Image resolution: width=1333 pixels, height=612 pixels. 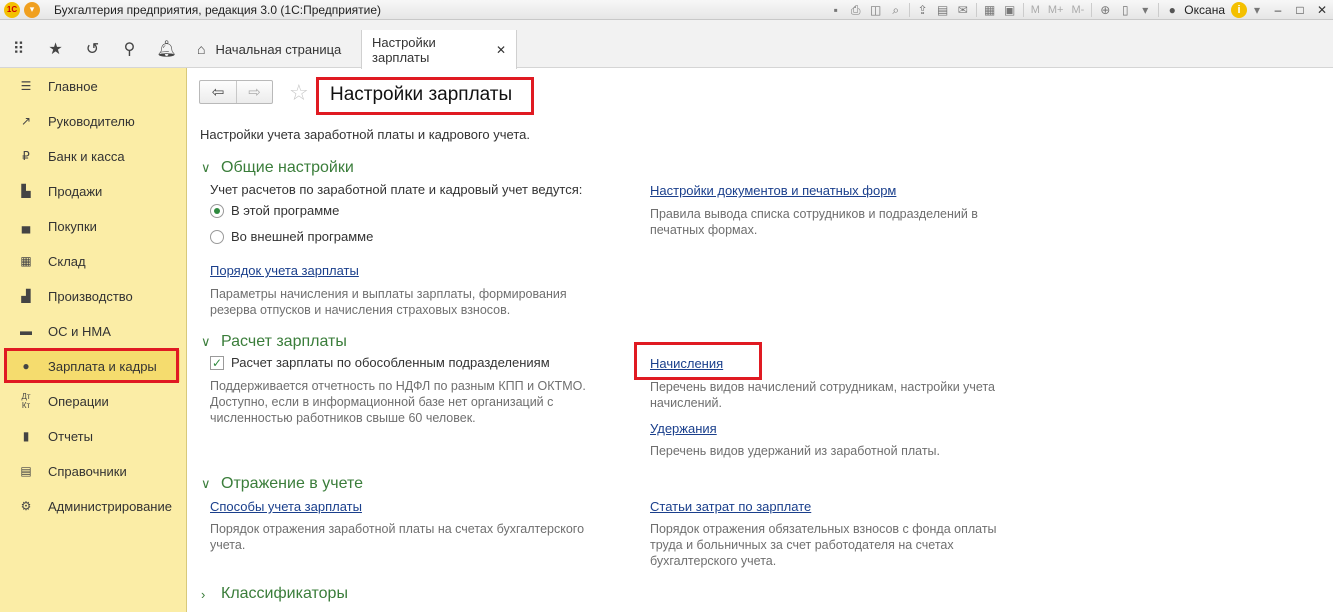 I want to click on tab-home-label: Начальная страница, so click(x=278, y=49).